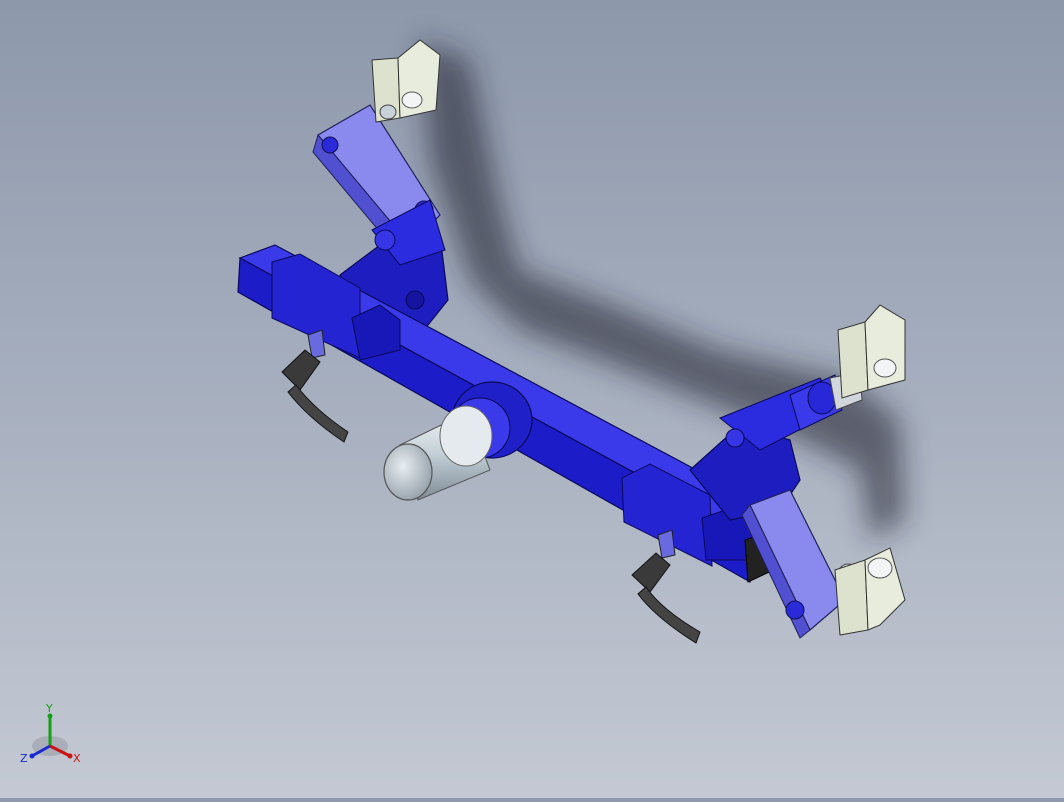 The image size is (1064, 802). What do you see at coordinates (871, 351) in the screenshot?
I see `right-upper-clamp-bracket` at bounding box center [871, 351].